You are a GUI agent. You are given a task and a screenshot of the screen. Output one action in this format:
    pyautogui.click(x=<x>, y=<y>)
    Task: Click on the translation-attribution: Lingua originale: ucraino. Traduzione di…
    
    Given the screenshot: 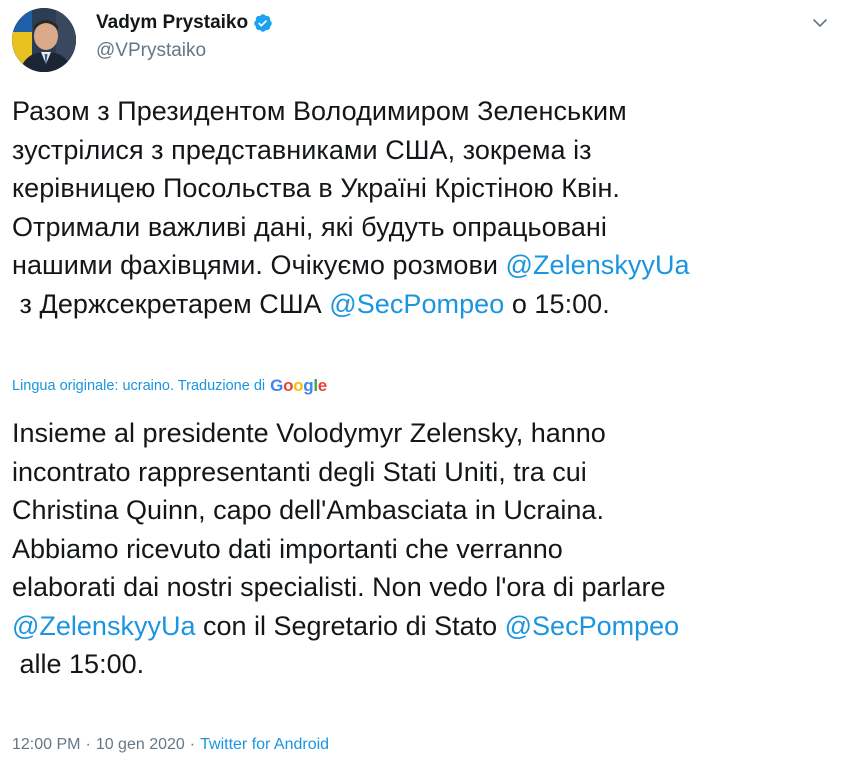 What is the action you would take?
    pyautogui.click(x=169, y=386)
    